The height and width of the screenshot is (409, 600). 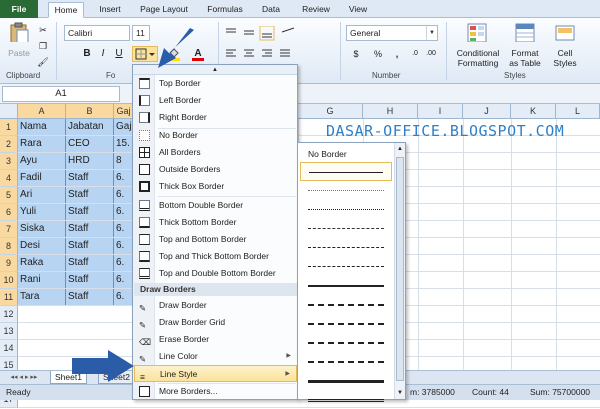 I want to click on table-cell: 8, so click(x=124, y=161).